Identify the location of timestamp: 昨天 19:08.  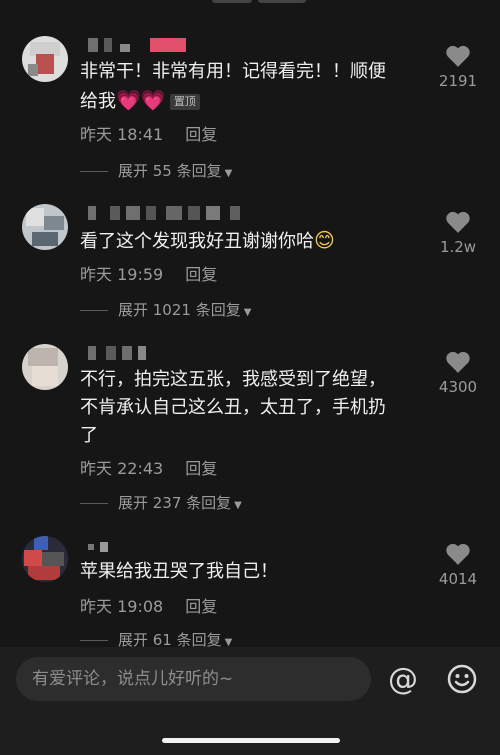
(122, 606).